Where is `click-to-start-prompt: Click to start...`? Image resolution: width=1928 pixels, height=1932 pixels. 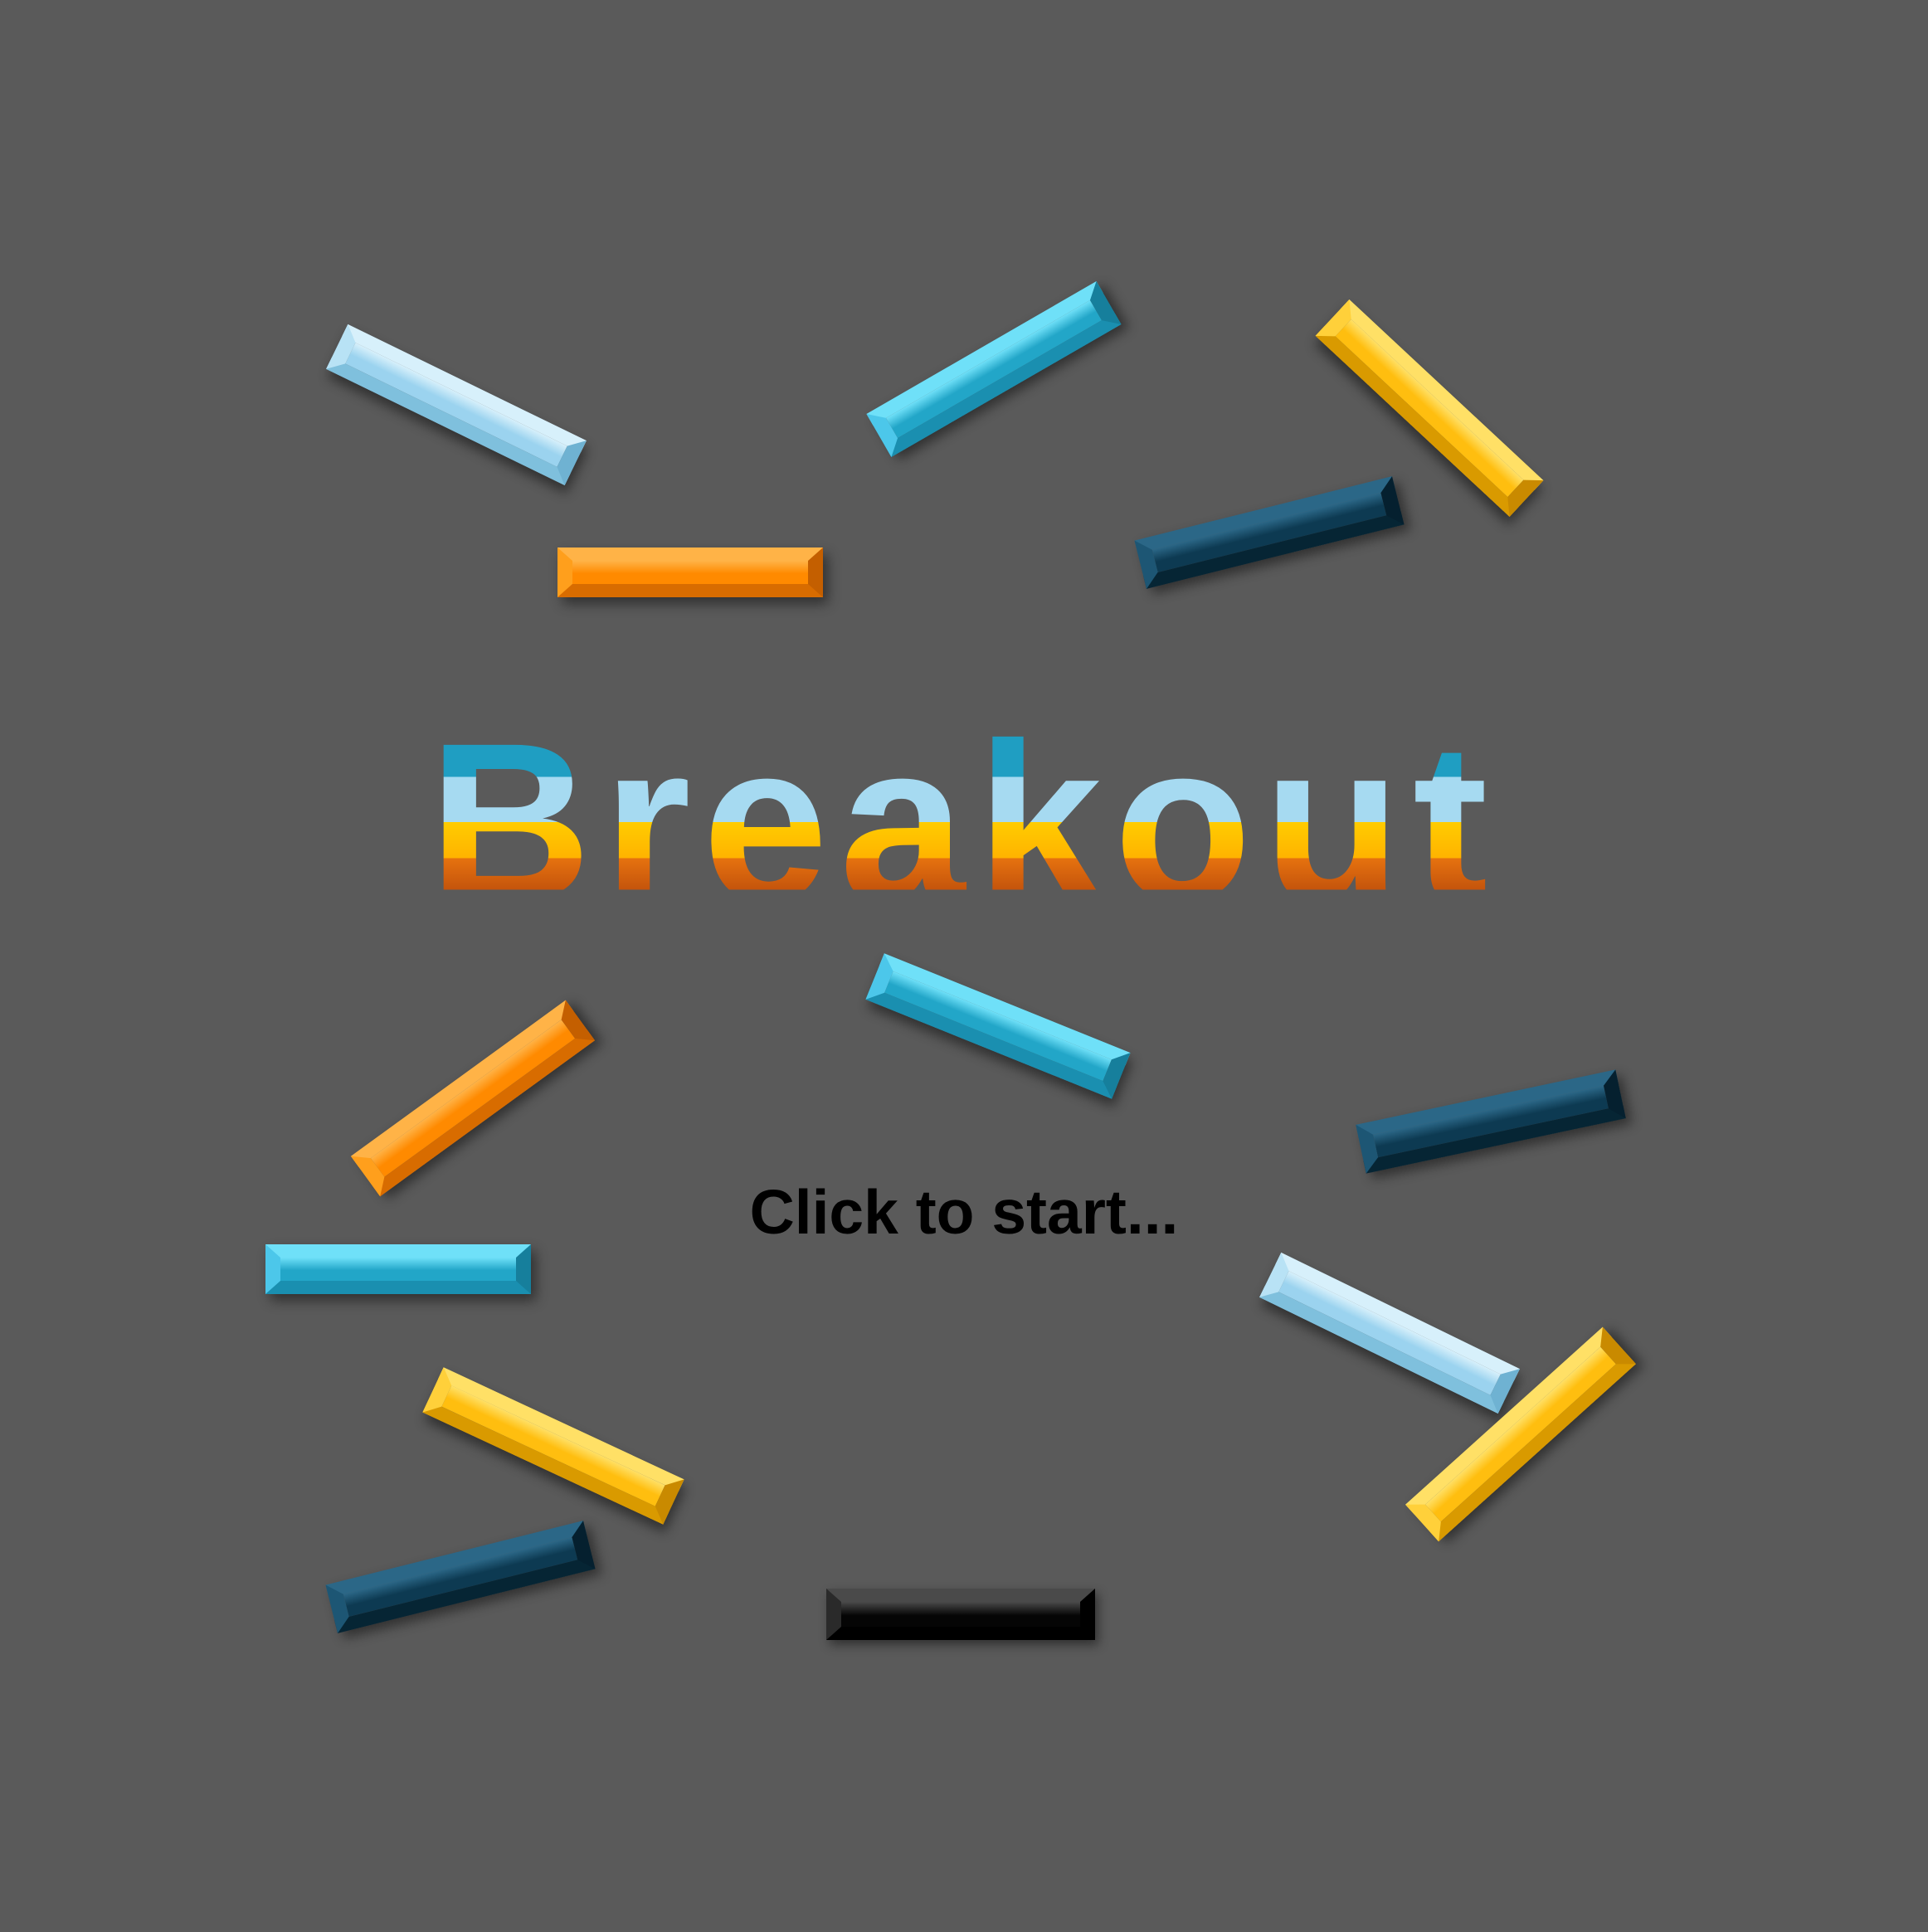
click-to-start-prompt: Click to start... is located at coordinates (964, 1212).